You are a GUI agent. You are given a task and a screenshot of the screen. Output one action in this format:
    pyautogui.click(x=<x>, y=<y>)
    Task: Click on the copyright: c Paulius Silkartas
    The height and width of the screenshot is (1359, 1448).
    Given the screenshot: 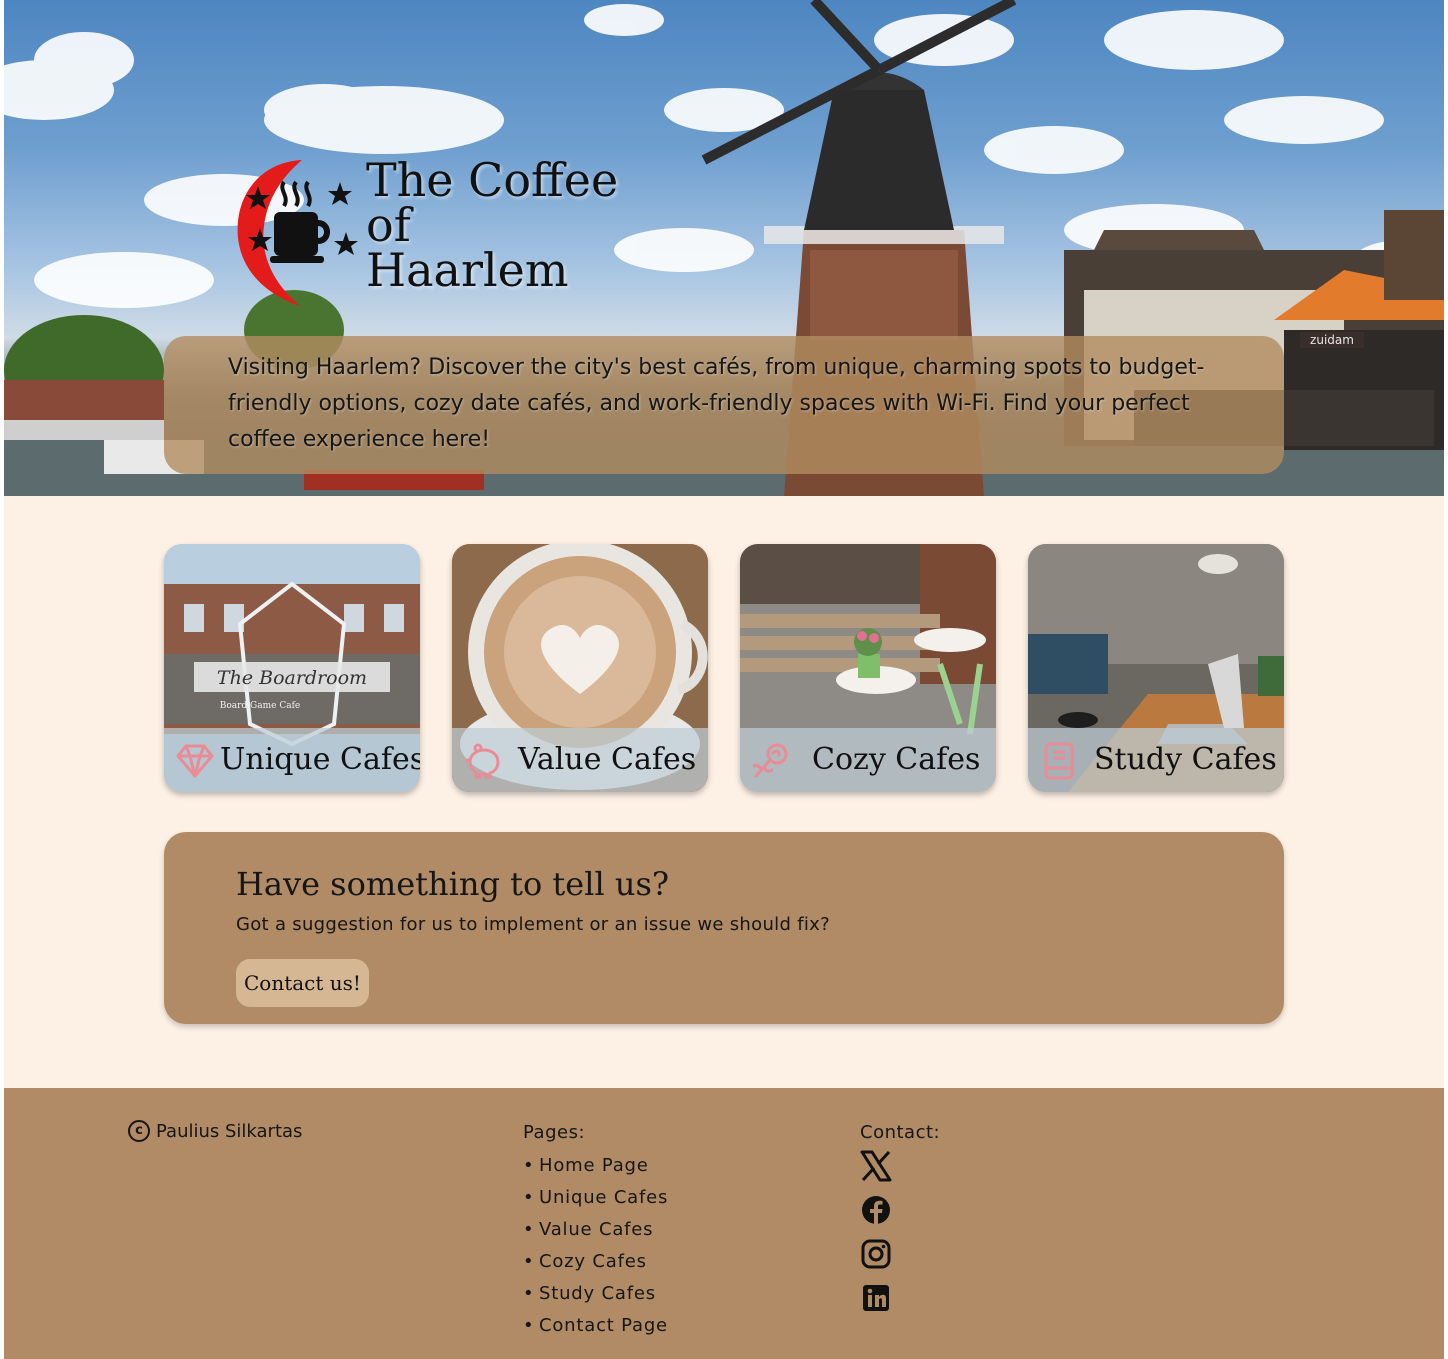 What is the action you would take?
    pyautogui.click(x=215, y=1131)
    